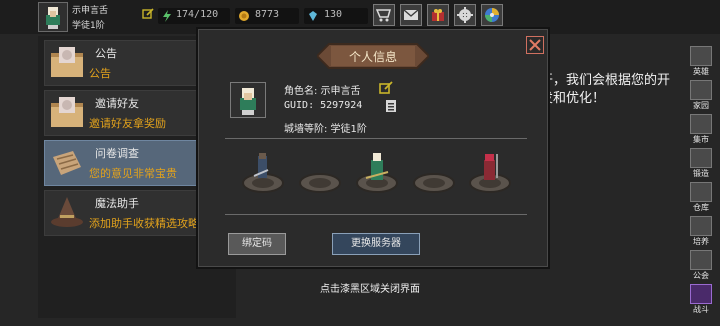  I want to click on gift-box-icon, so click(438, 15).